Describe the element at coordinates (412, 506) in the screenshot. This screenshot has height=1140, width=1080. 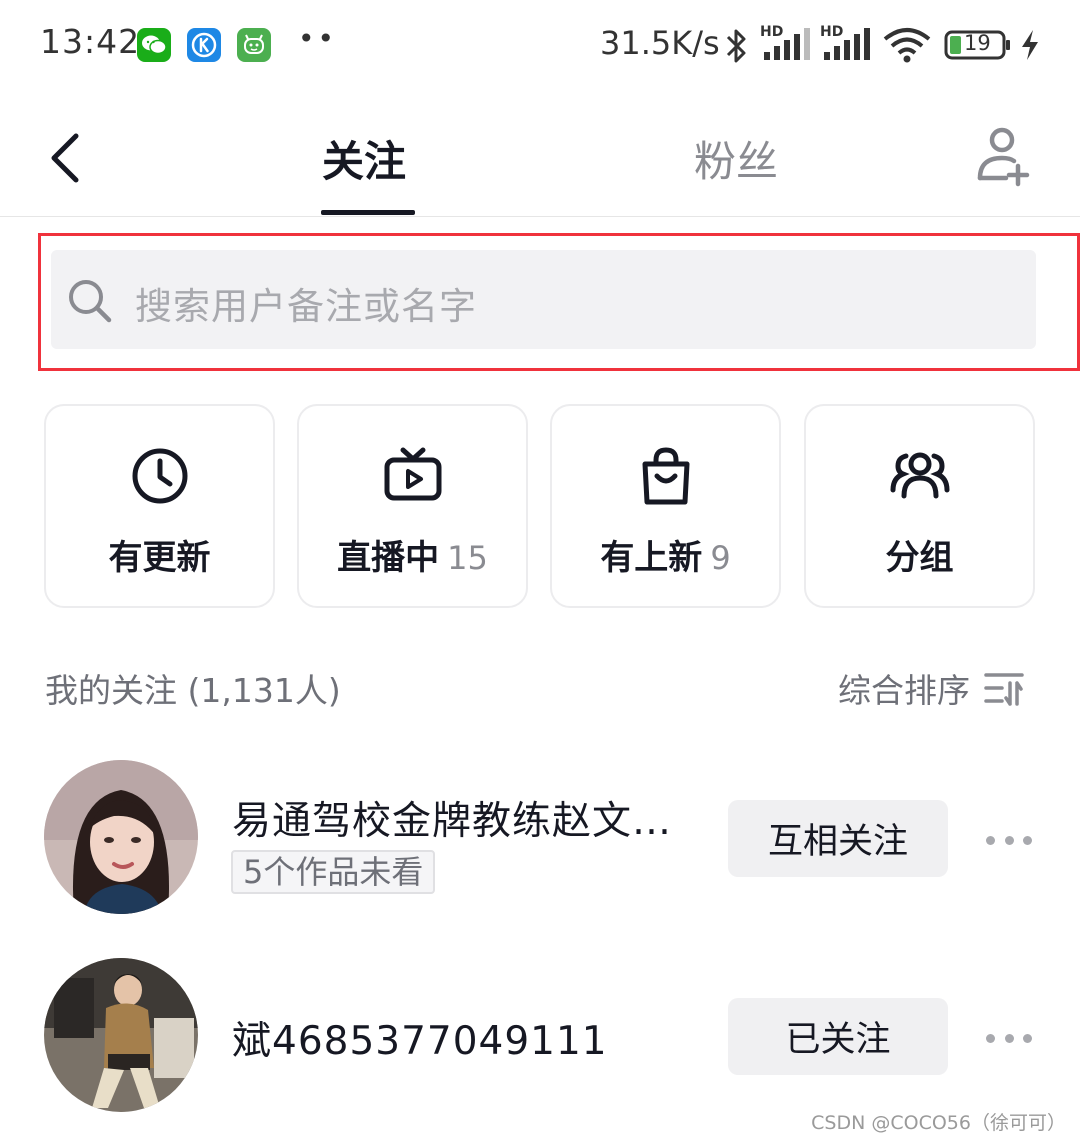
I see `card-live: 直播中 15` at that location.